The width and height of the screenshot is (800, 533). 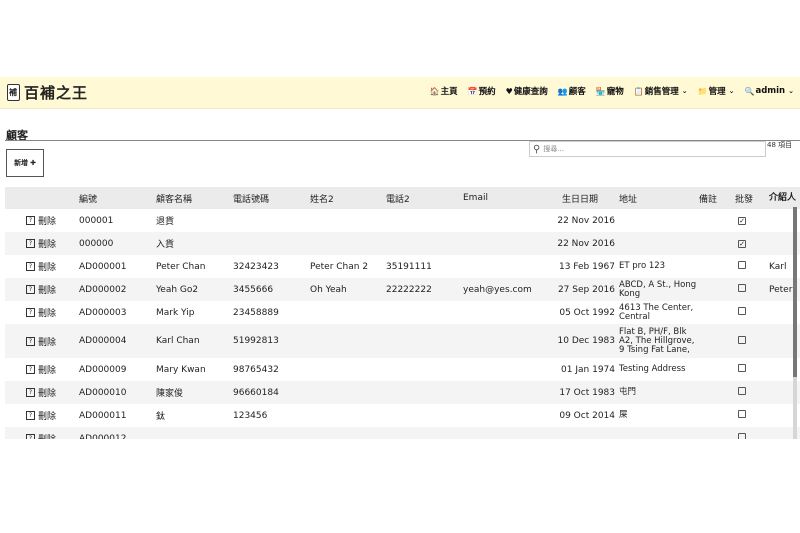 I want to click on column-header-address: 地址, so click(x=659, y=198).